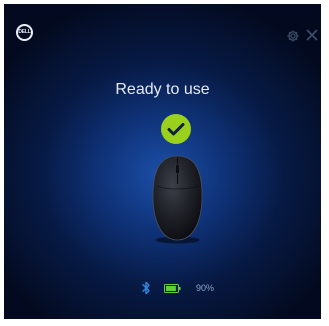  I want to click on gear-icon, so click(293, 36).